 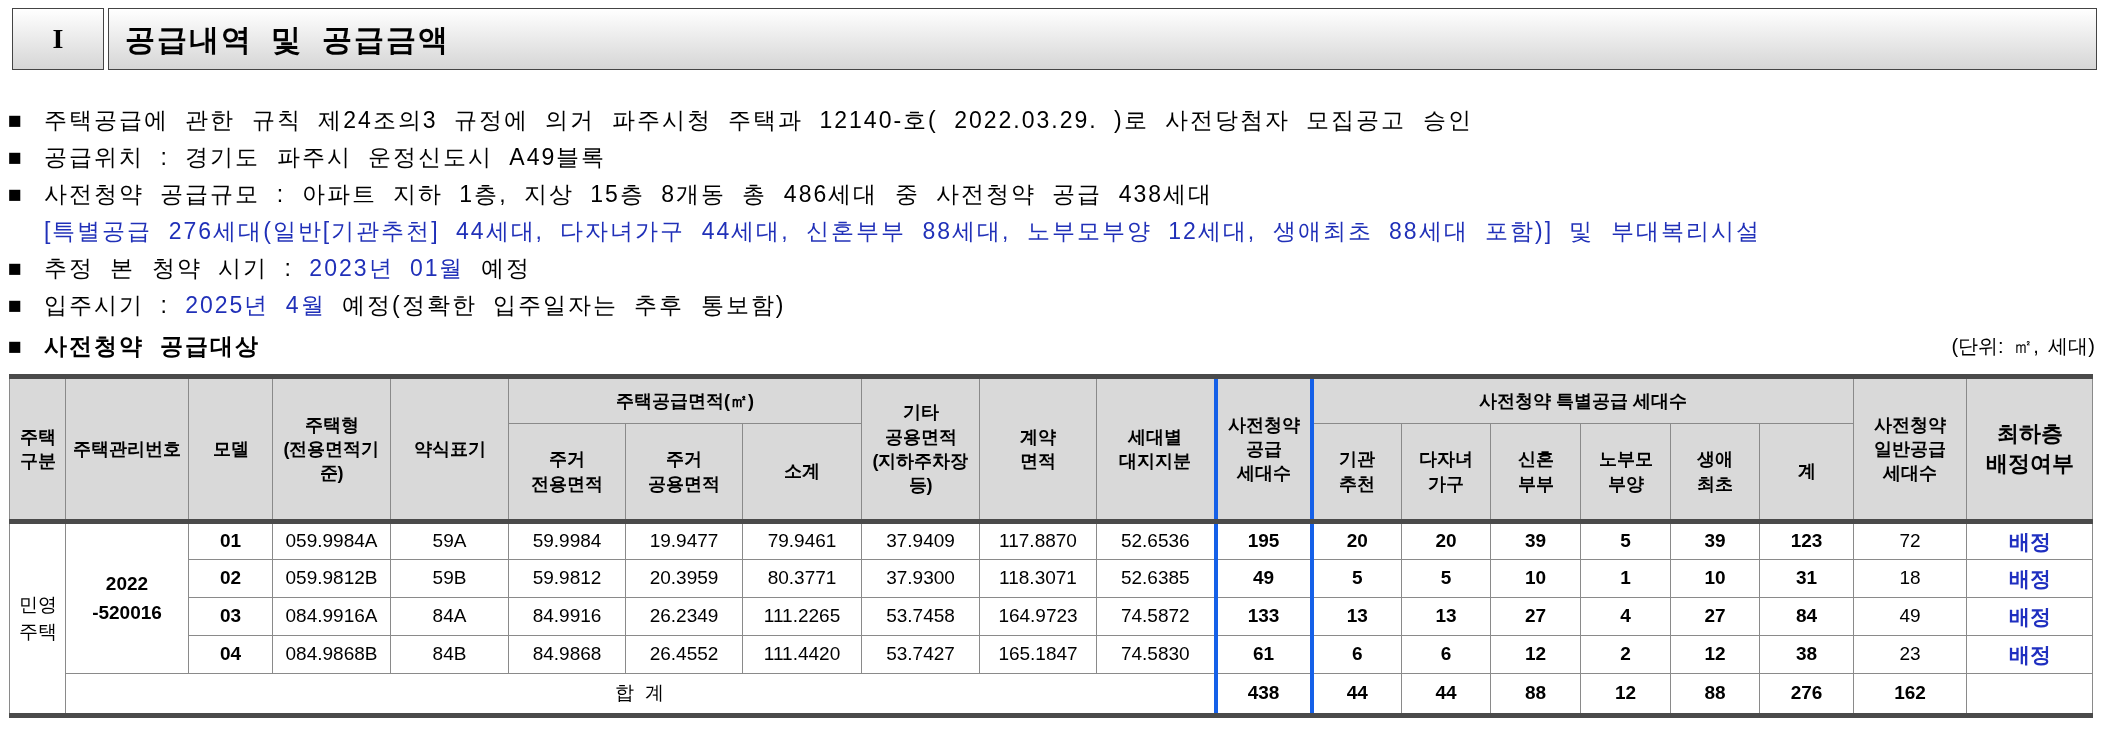 I want to click on table-cell: 59B, so click(x=449, y=578).